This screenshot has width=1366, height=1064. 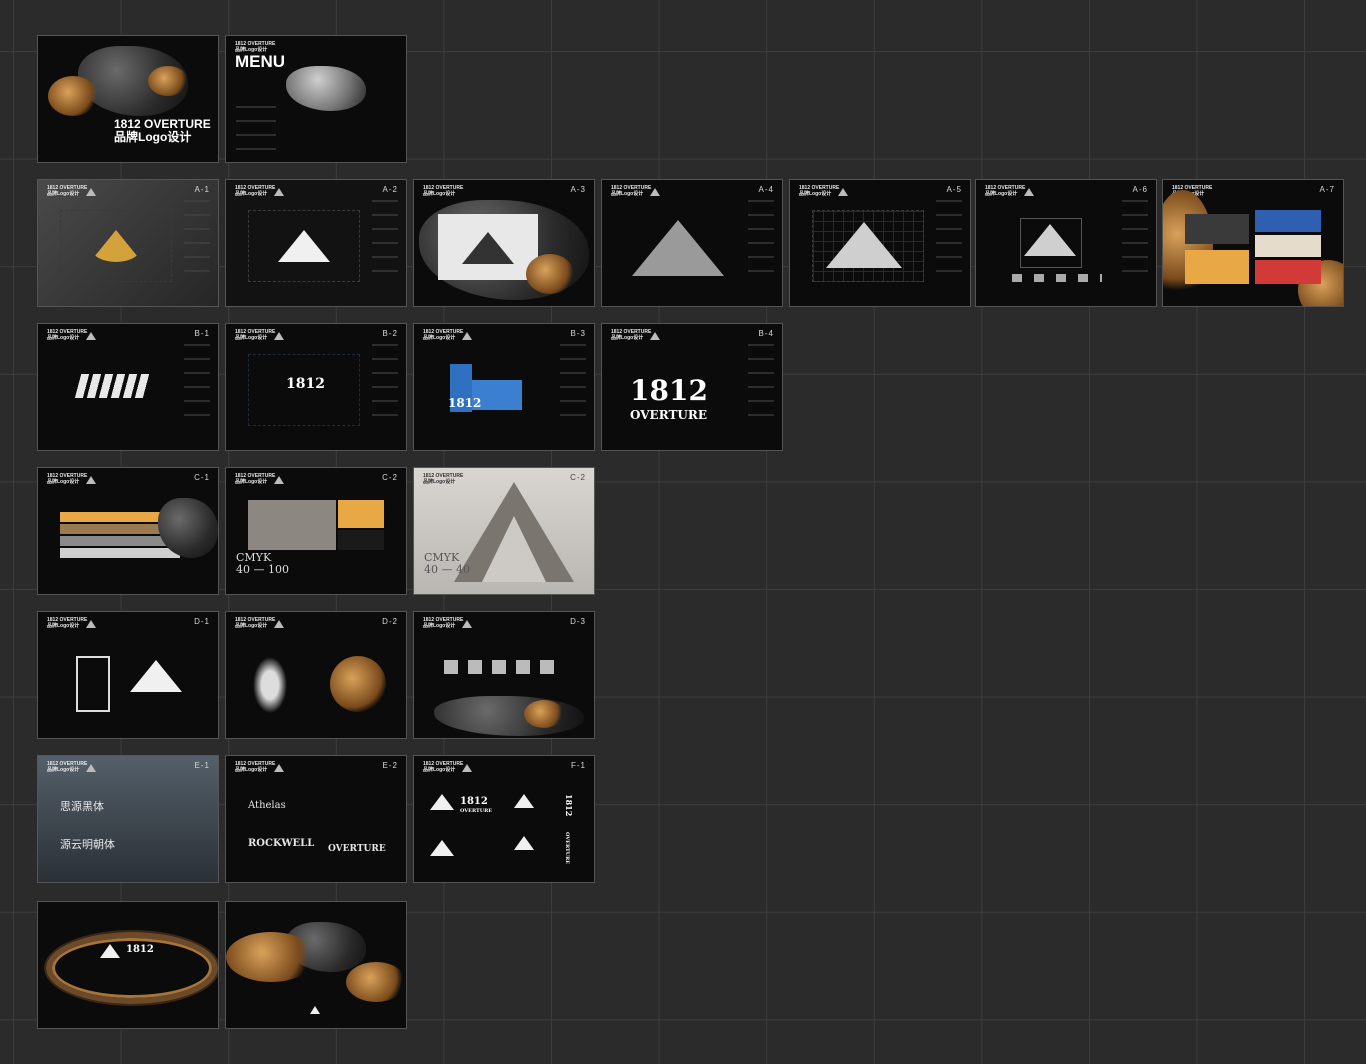 What do you see at coordinates (361, 540) in the screenshot?
I see `swatch-black` at bounding box center [361, 540].